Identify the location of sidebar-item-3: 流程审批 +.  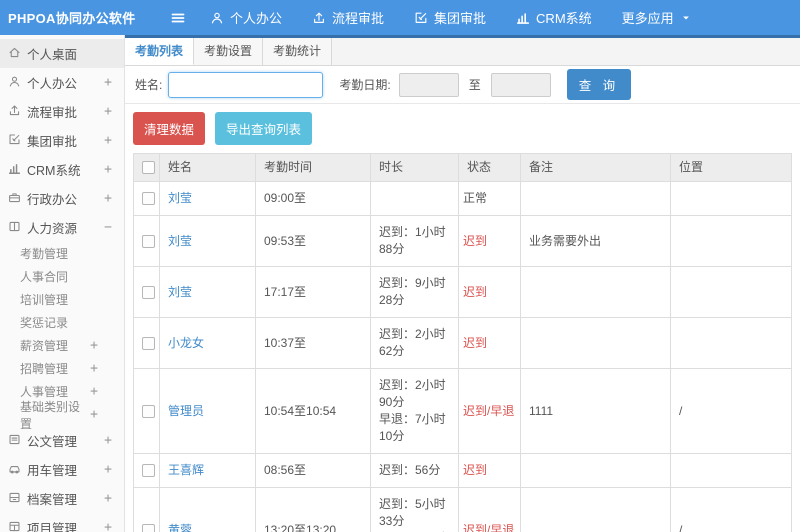
(62, 111).